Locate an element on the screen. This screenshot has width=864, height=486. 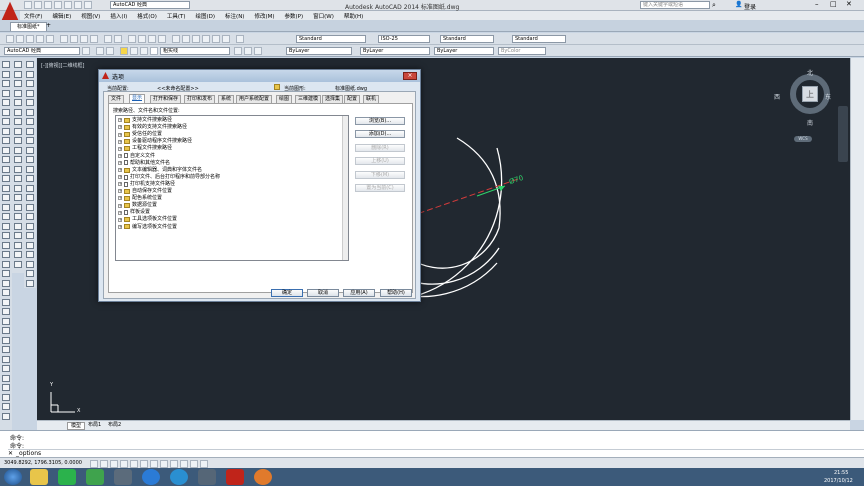
tb-tool-palettes-icon is located at coordinates (196, 39).